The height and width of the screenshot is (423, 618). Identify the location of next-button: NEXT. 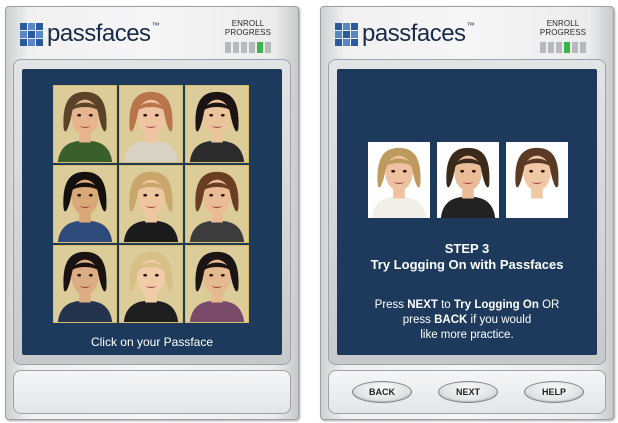
(468, 392).